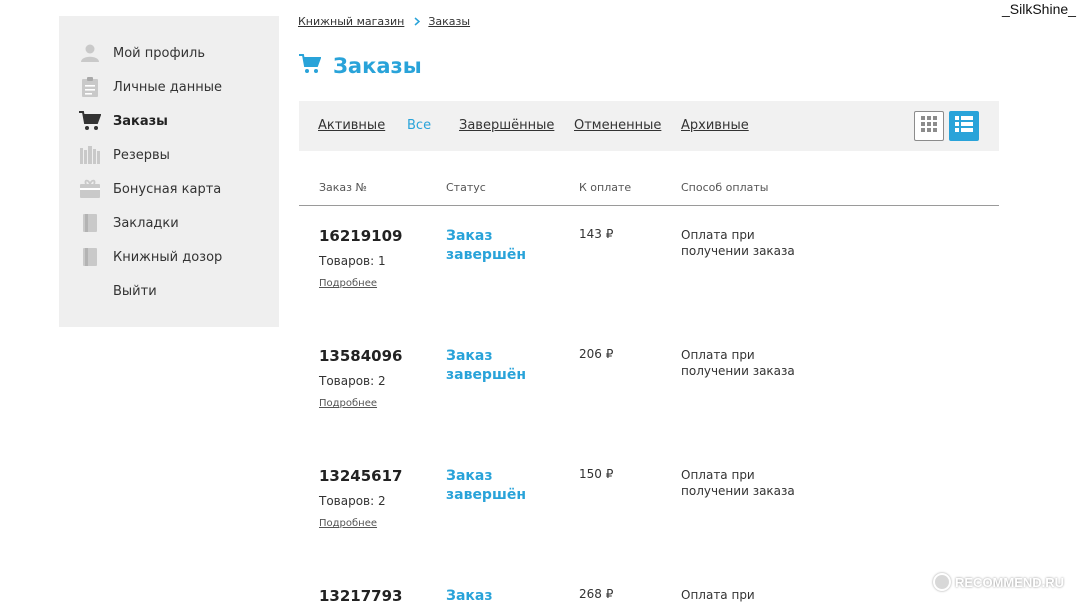  What do you see at coordinates (146, 223) in the screenshot?
I see `sidebar-item-label: Закладки` at bounding box center [146, 223].